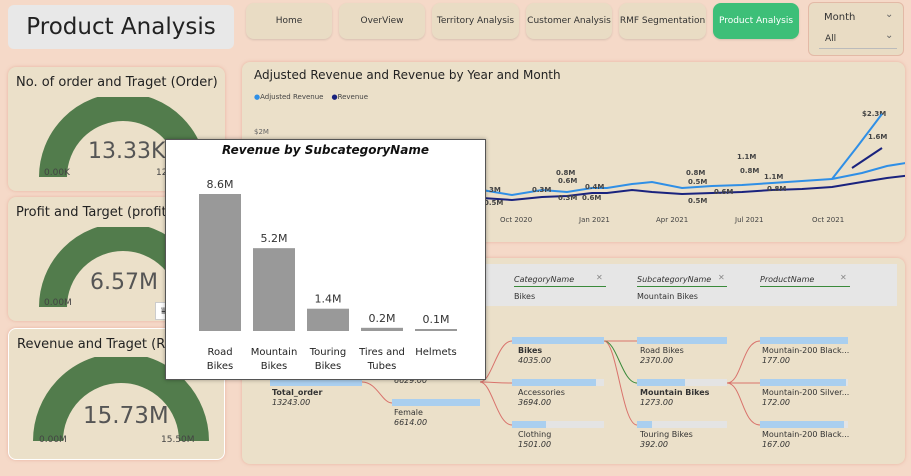 This screenshot has width=911, height=476. I want to click on nav-territory-button: Territory Analysis, so click(475, 21).